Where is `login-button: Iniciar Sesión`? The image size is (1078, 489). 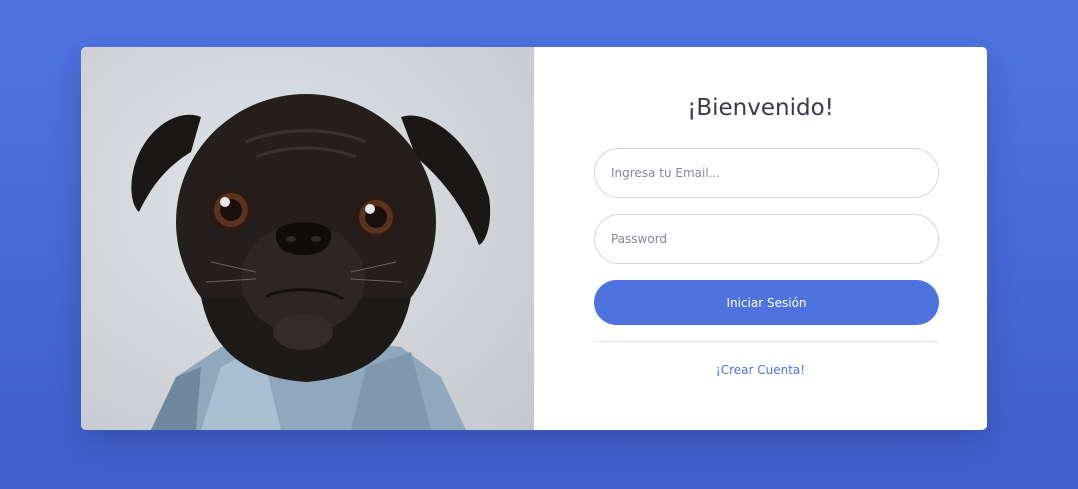 login-button: Iniciar Sesión is located at coordinates (766, 302).